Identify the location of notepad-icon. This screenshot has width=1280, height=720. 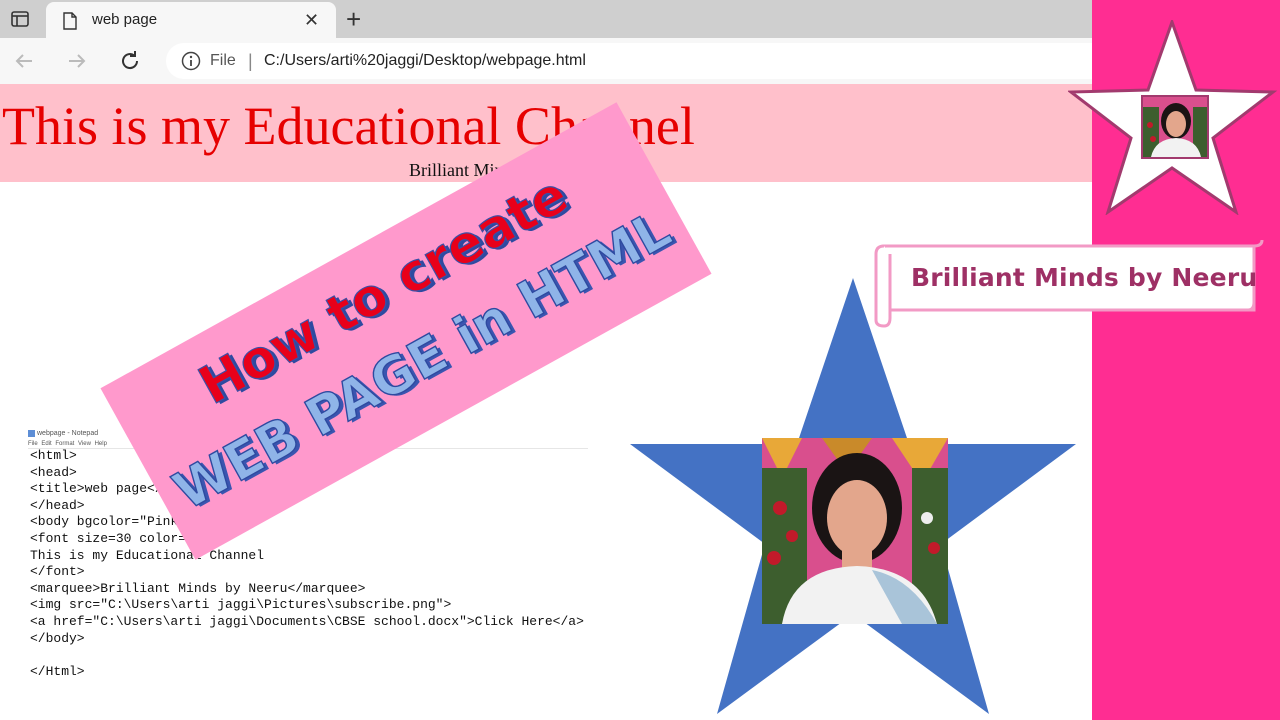
(31, 433).